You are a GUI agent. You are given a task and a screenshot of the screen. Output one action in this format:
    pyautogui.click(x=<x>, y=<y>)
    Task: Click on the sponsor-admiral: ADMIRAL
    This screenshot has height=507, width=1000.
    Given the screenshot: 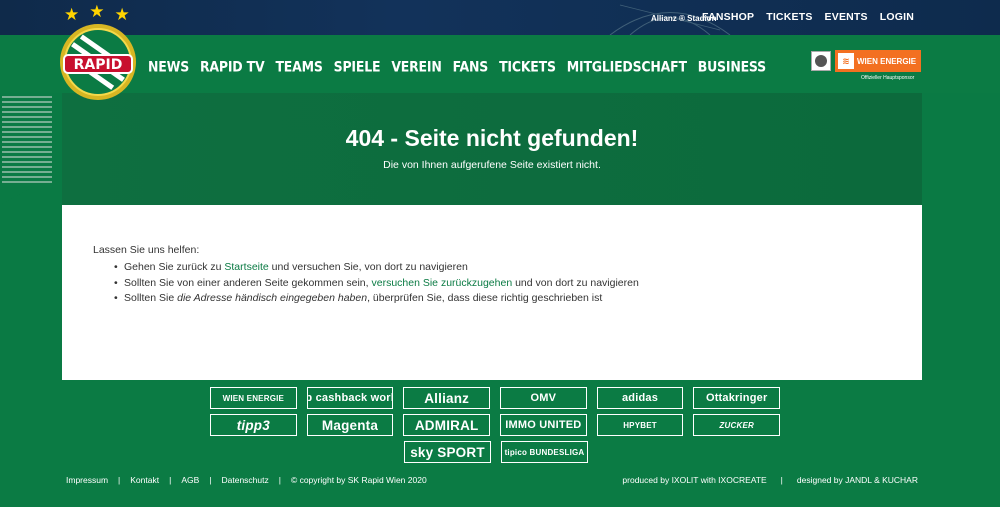 What is the action you would take?
    pyautogui.click(x=447, y=425)
    